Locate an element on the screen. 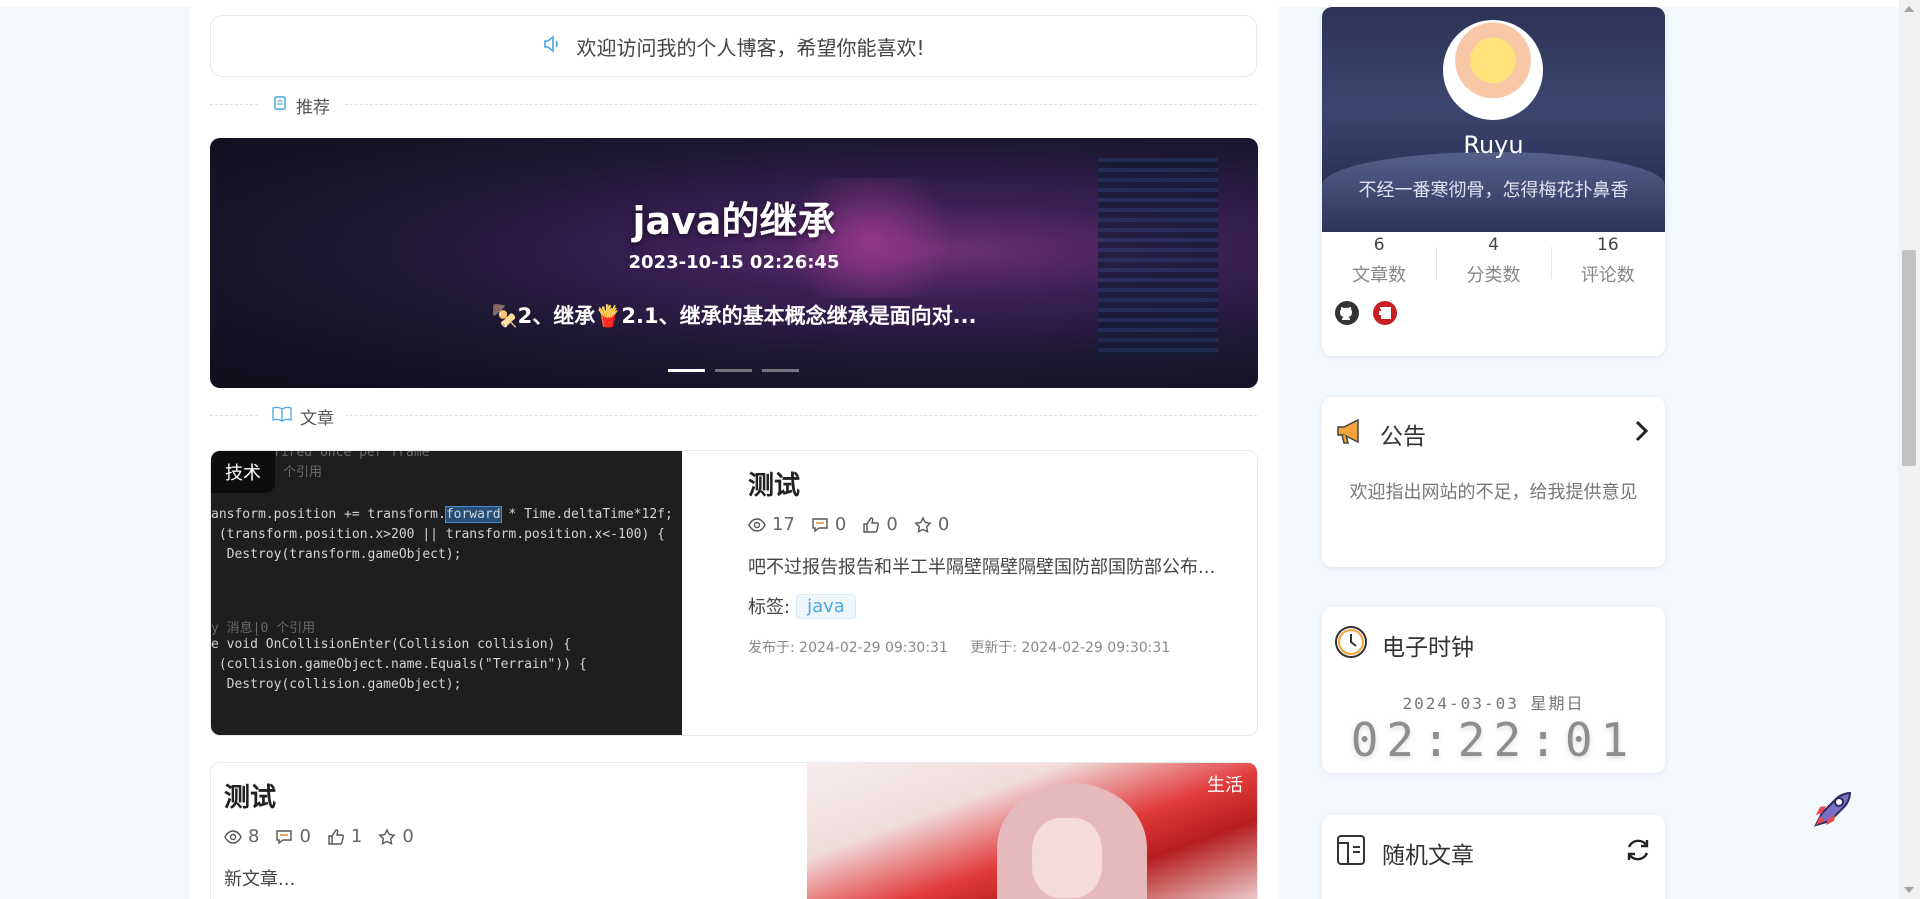 The height and width of the screenshot is (899, 1920). top-strip is located at coordinates (960, 3).